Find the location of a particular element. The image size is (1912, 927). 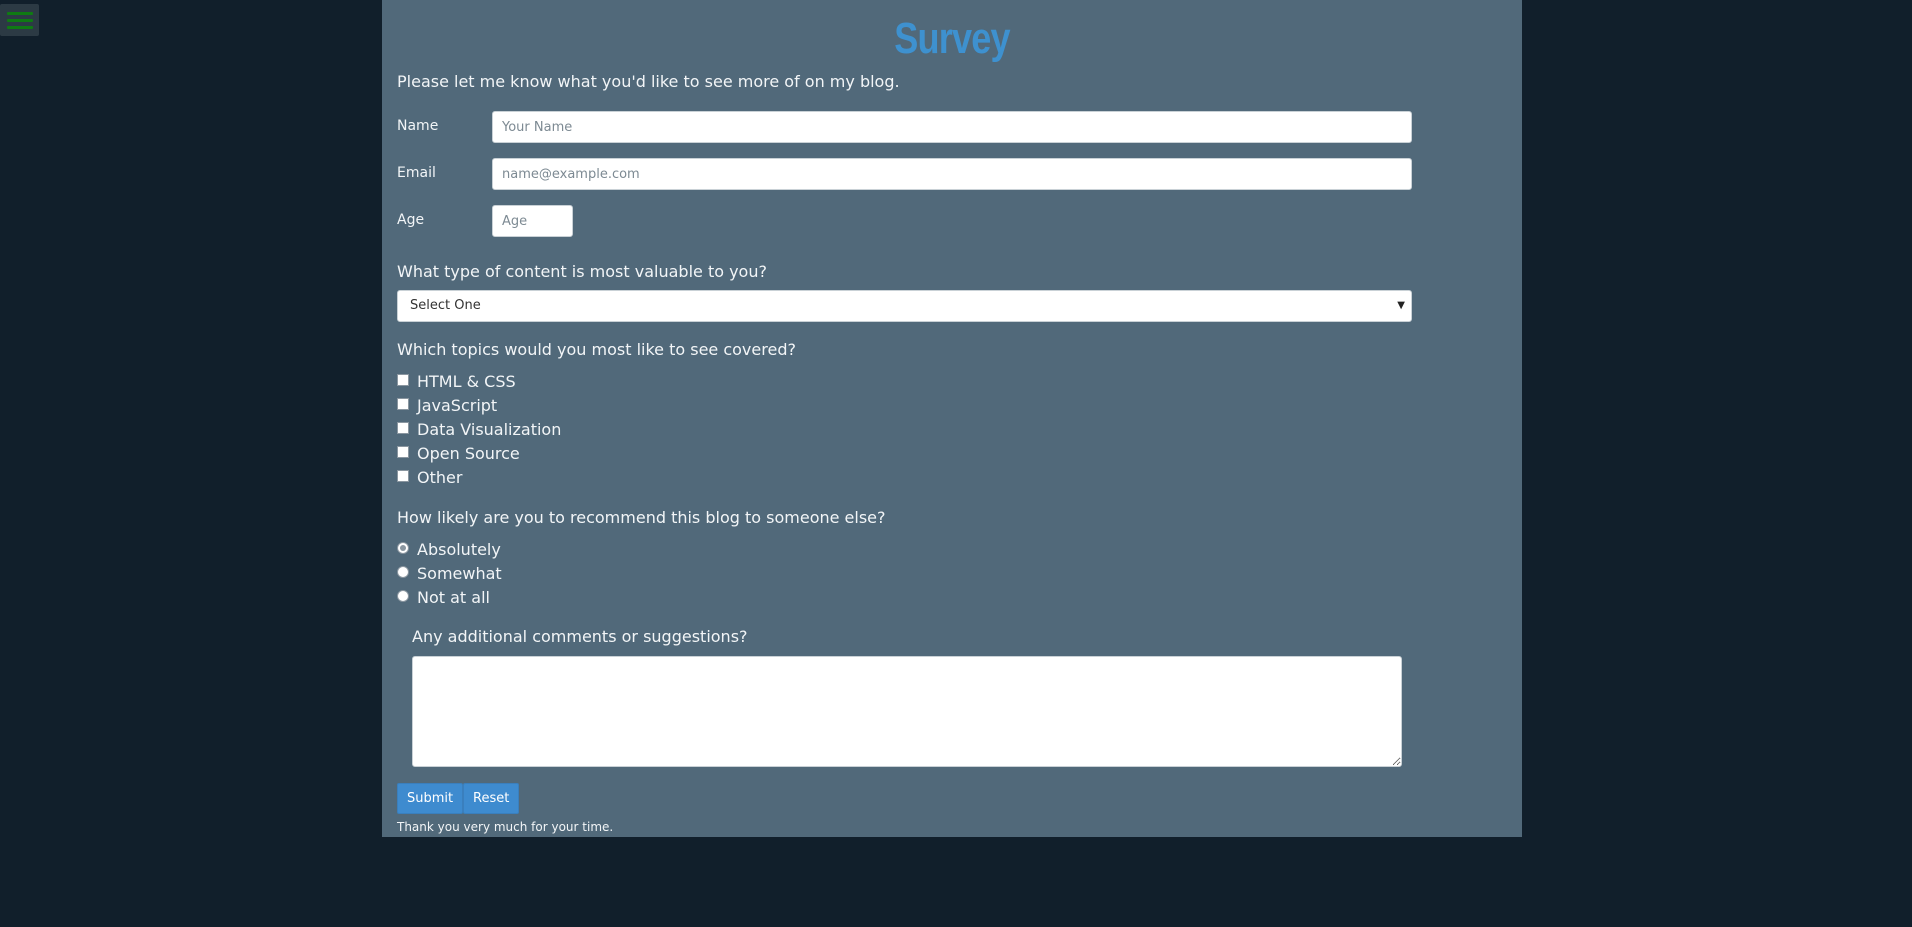

recommend-label: Somewhat is located at coordinates (459, 573).